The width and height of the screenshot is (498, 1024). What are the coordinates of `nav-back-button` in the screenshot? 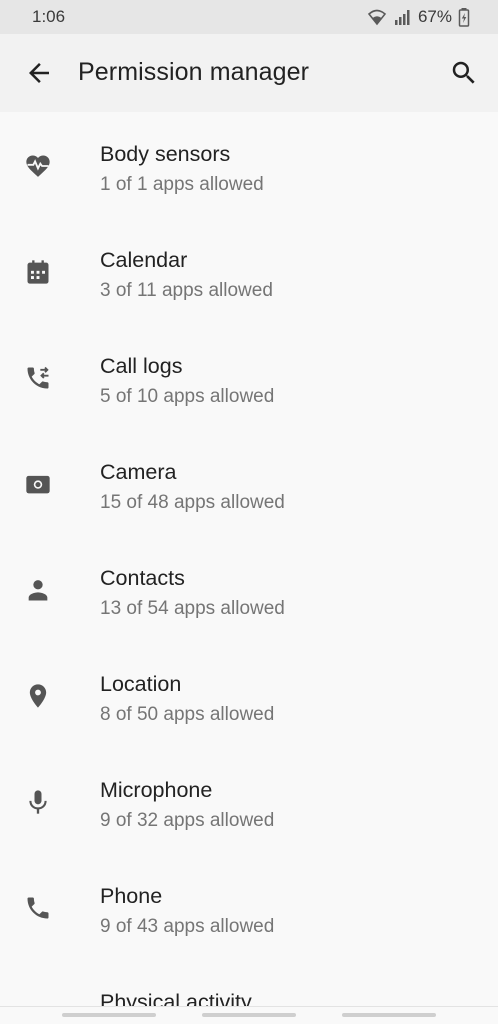 It's located at (389, 1015).